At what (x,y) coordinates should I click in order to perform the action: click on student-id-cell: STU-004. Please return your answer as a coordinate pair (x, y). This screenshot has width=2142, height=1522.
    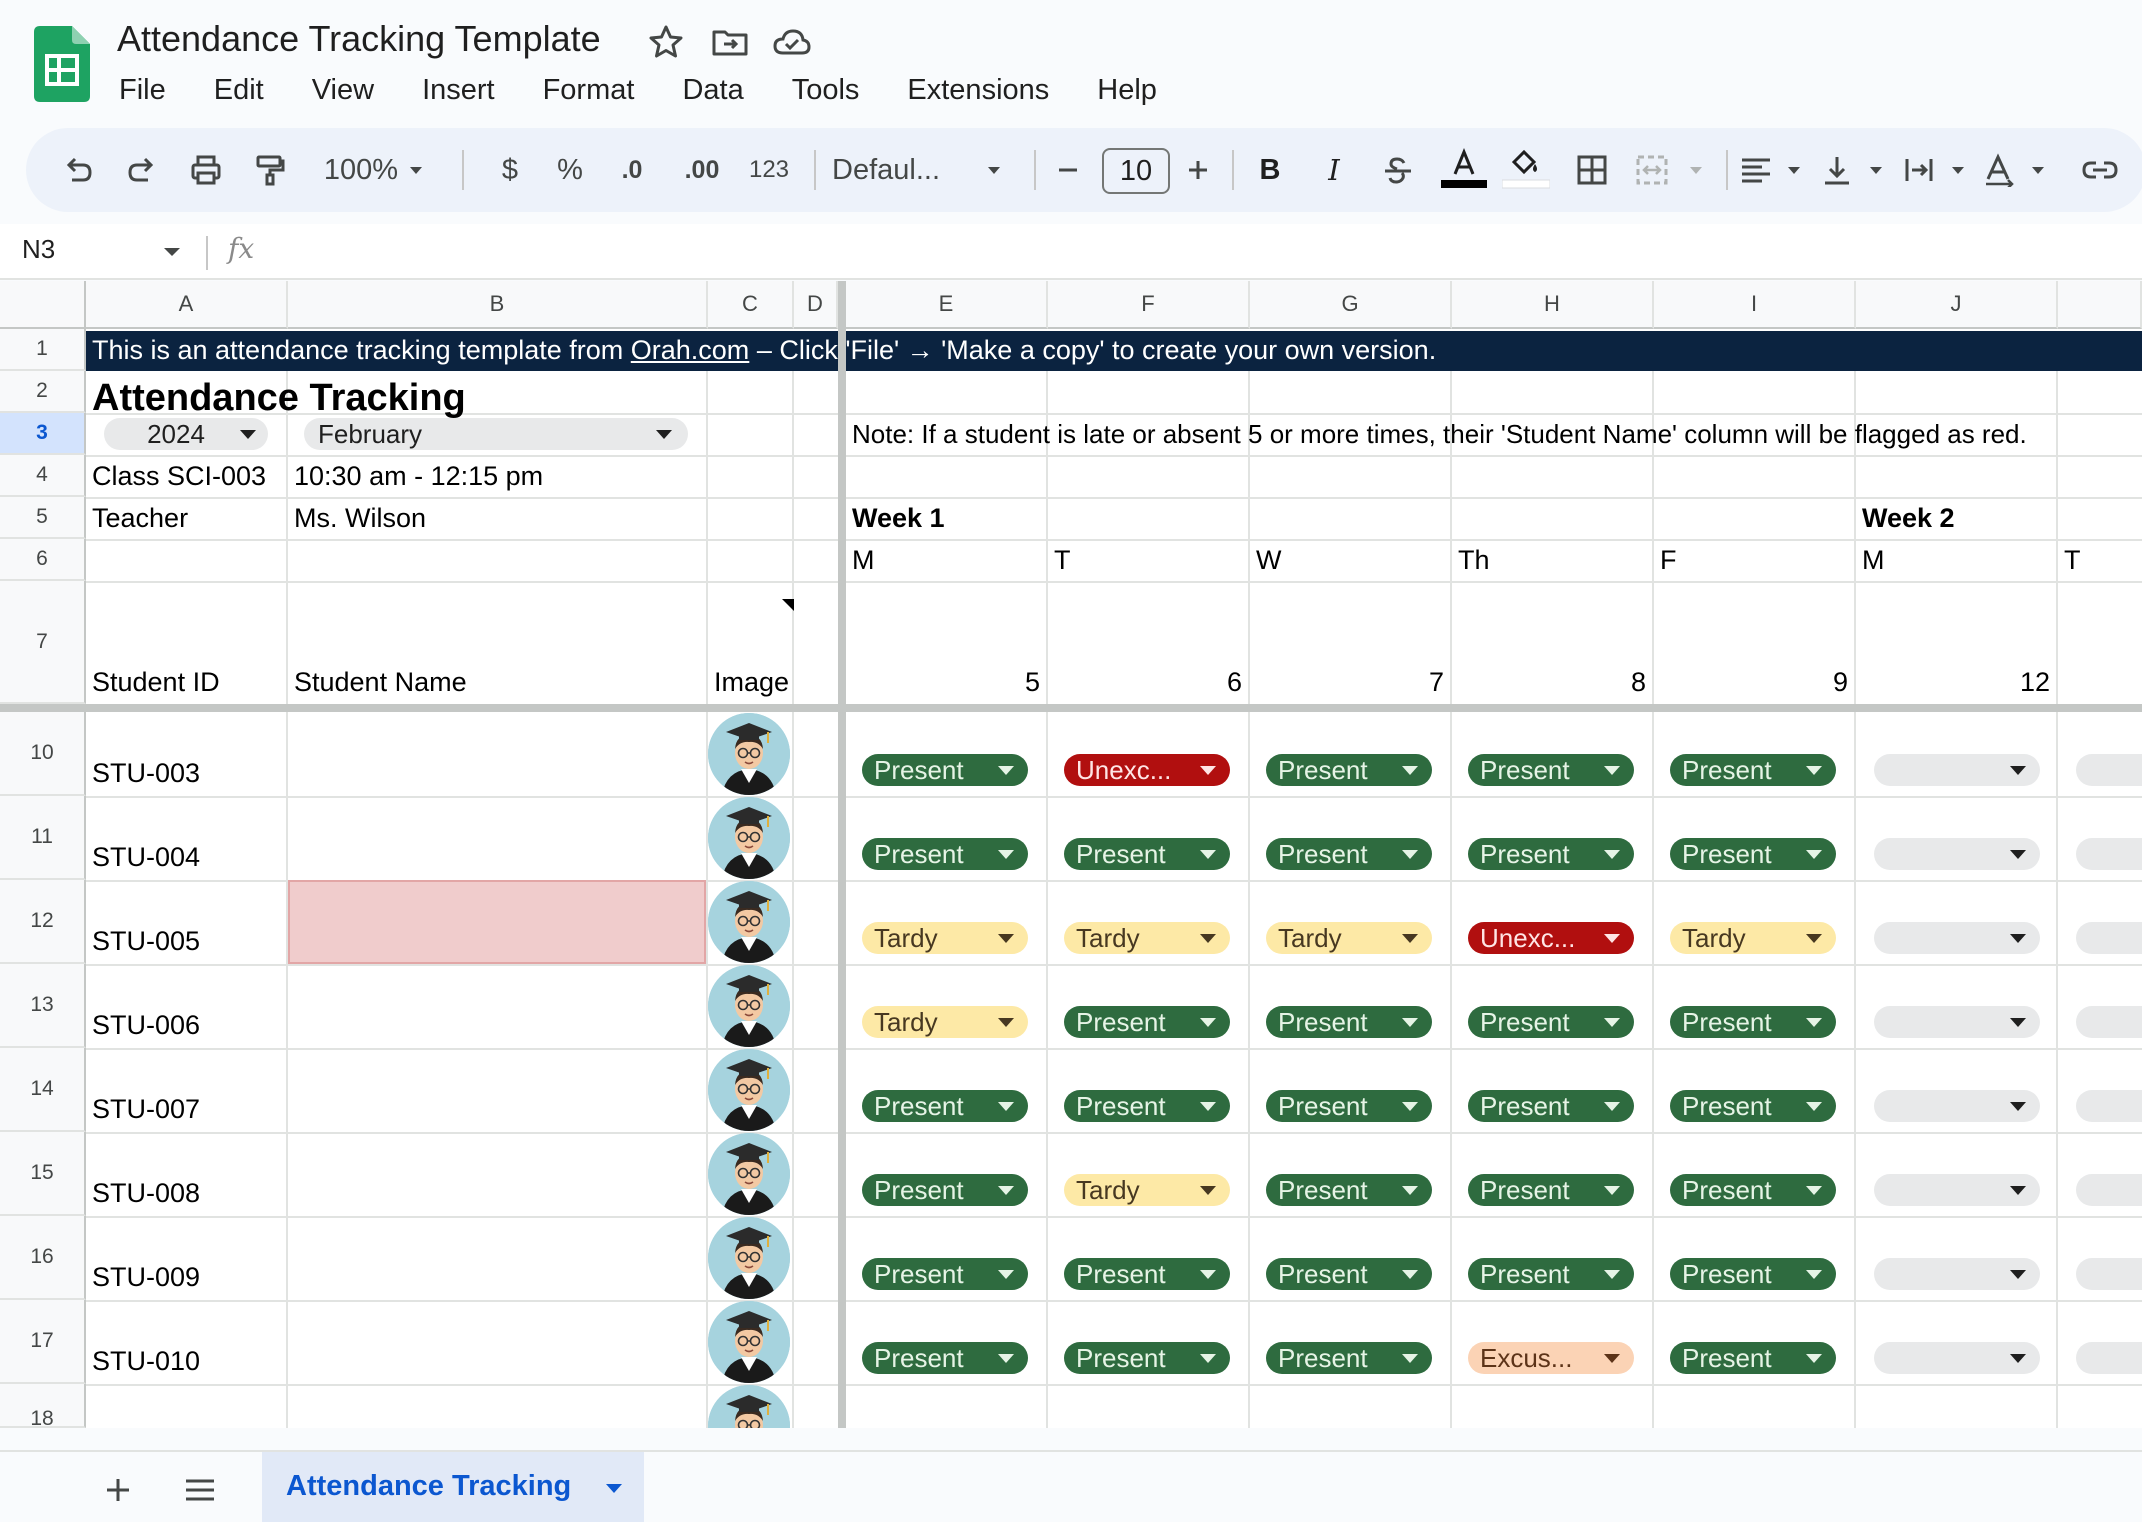
    Looking at the image, I should click on (146, 857).